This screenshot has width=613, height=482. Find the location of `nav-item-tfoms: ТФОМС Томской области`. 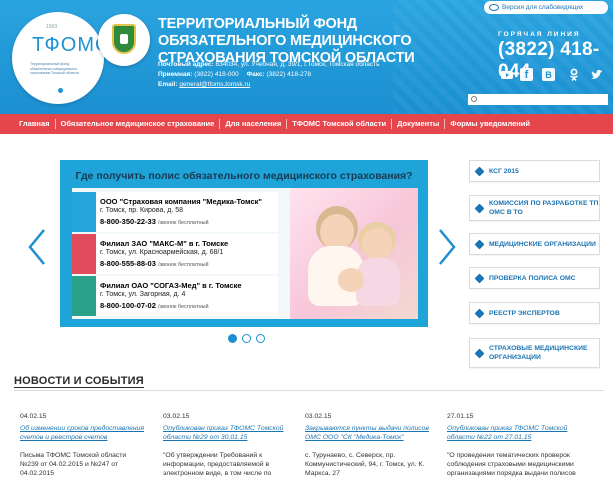

nav-item-tfoms: ТФОМС Томской области is located at coordinates (340, 124).